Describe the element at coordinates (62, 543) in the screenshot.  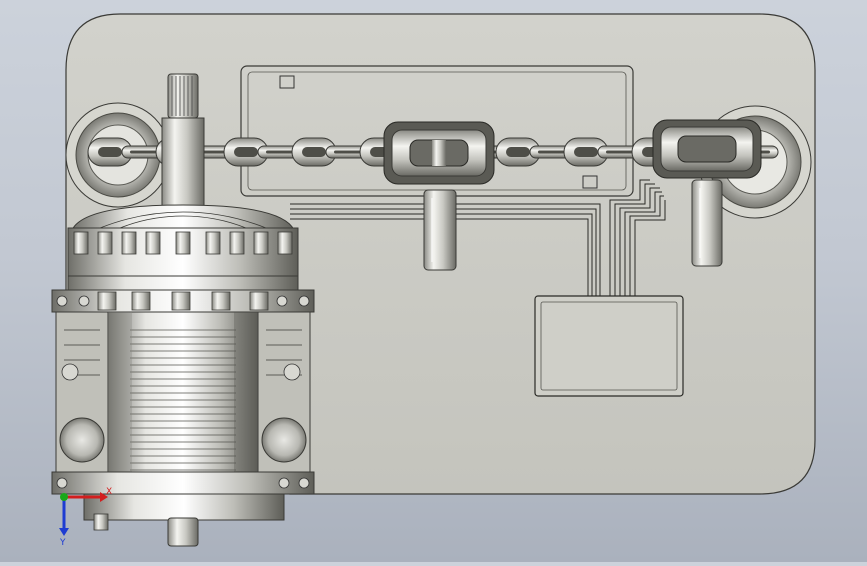
I see `y-axis-label: Y` at that location.